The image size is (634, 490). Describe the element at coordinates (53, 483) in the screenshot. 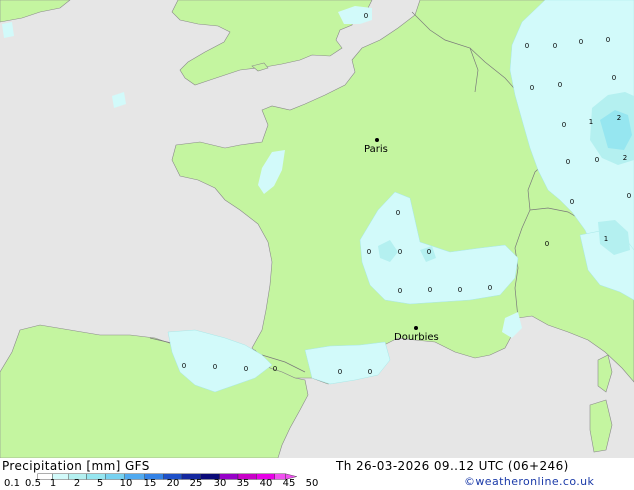

I see `scale-tick-label: 1` at that location.